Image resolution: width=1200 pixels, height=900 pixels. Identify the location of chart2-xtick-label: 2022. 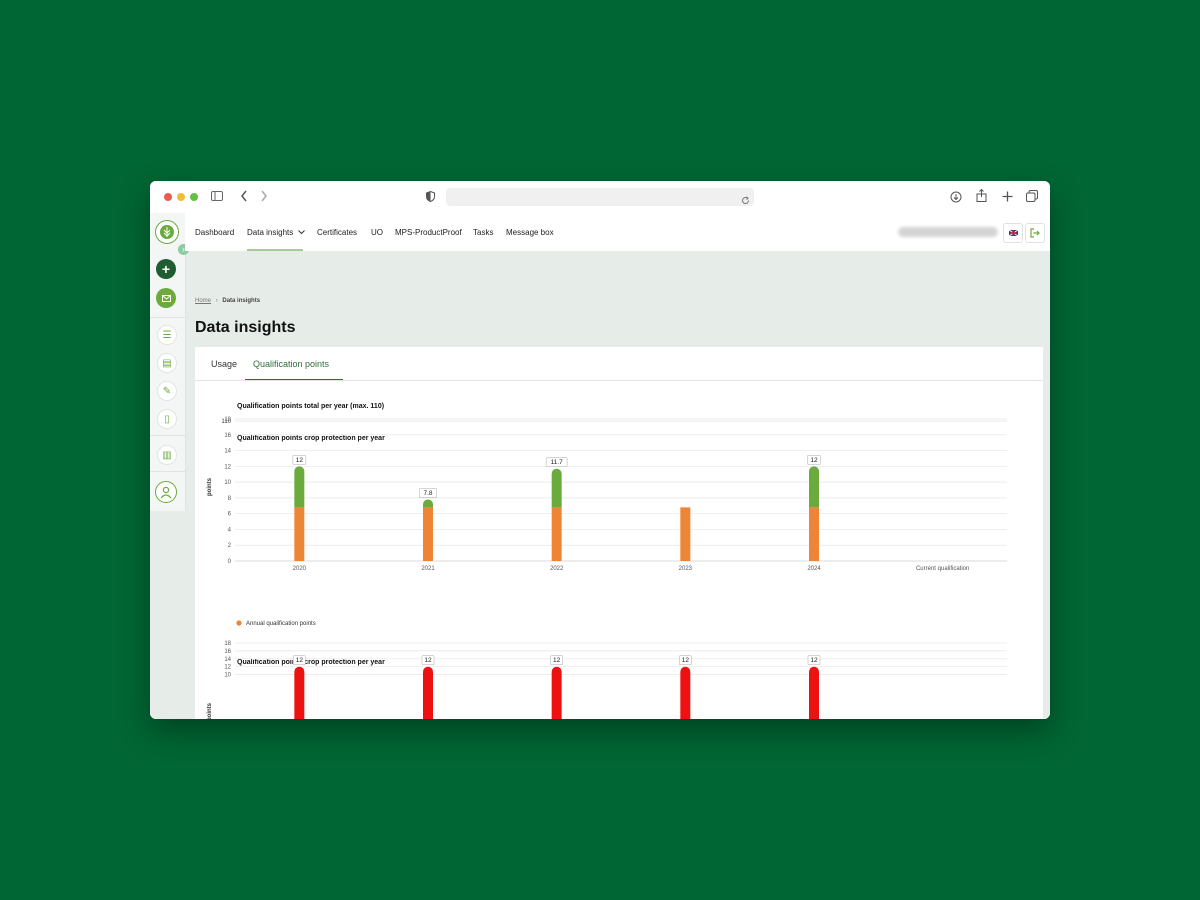
(557, 569).